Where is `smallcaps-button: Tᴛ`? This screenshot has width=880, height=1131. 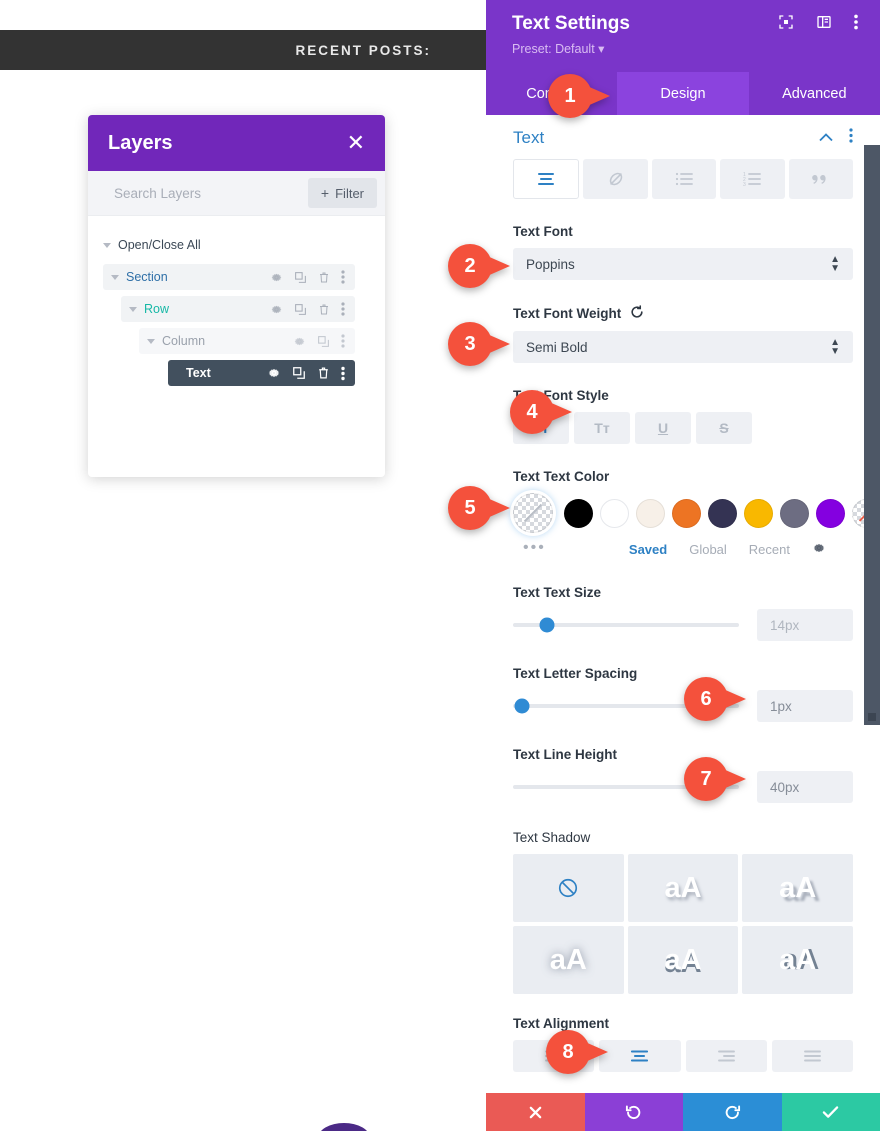
smallcaps-button: Tᴛ is located at coordinates (602, 428).